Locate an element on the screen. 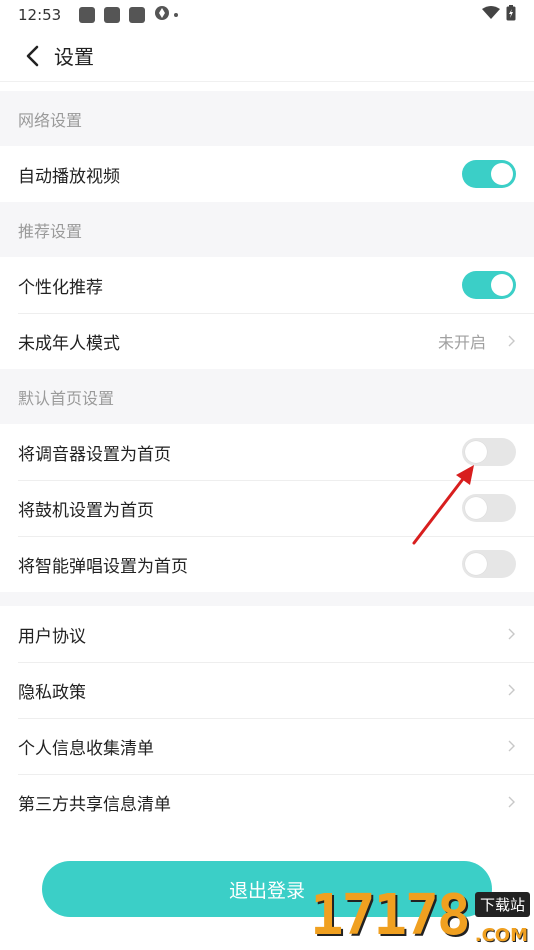 This screenshot has width=534, height=950. personalized-toggle is located at coordinates (489, 285).